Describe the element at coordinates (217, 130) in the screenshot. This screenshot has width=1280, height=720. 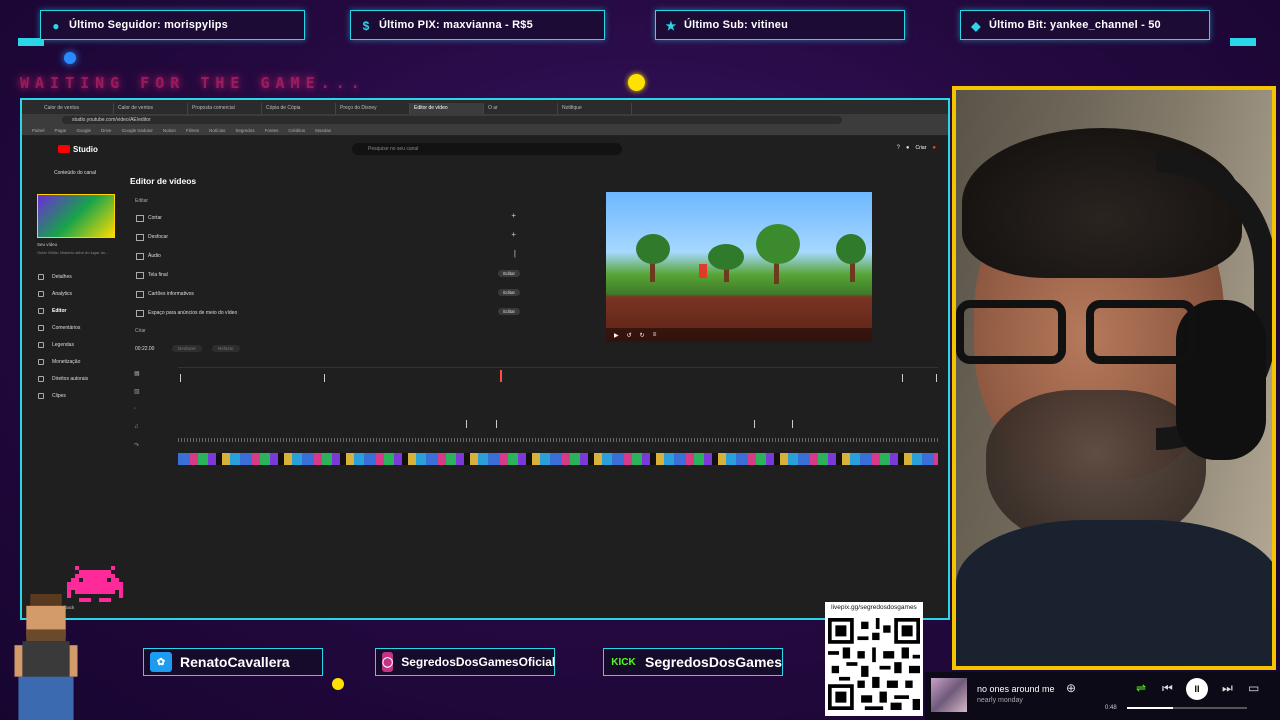
I see `bookmark: Notícias` at that location.